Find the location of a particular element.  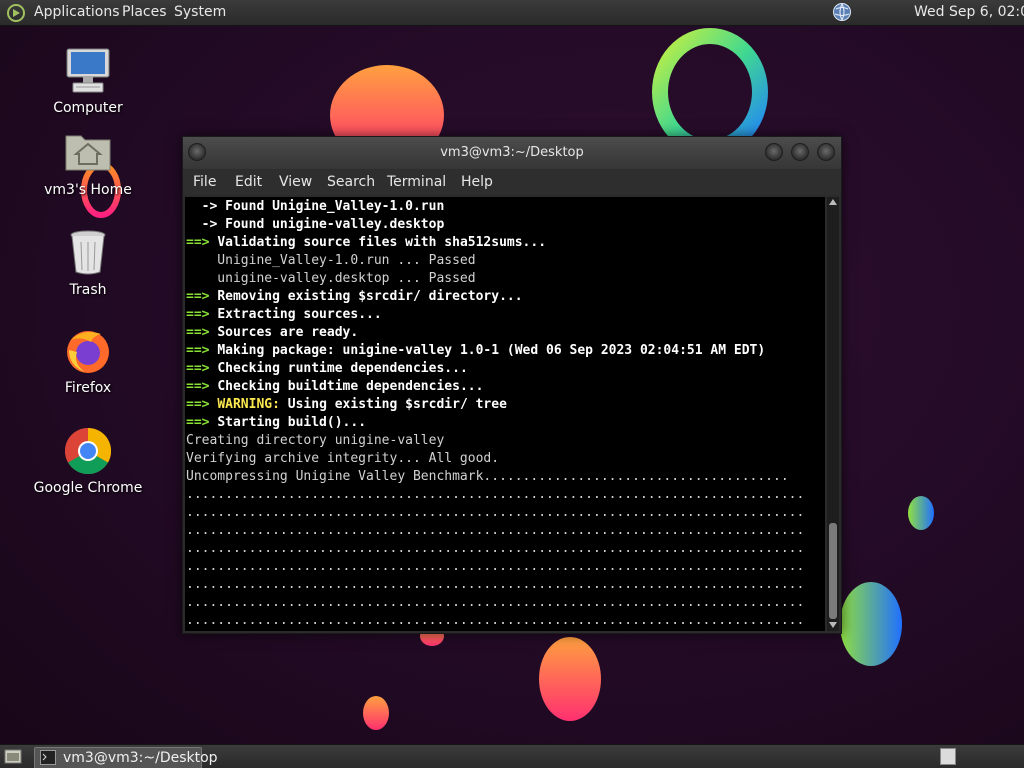

terminal-icon is located at coordinates (48, 757).